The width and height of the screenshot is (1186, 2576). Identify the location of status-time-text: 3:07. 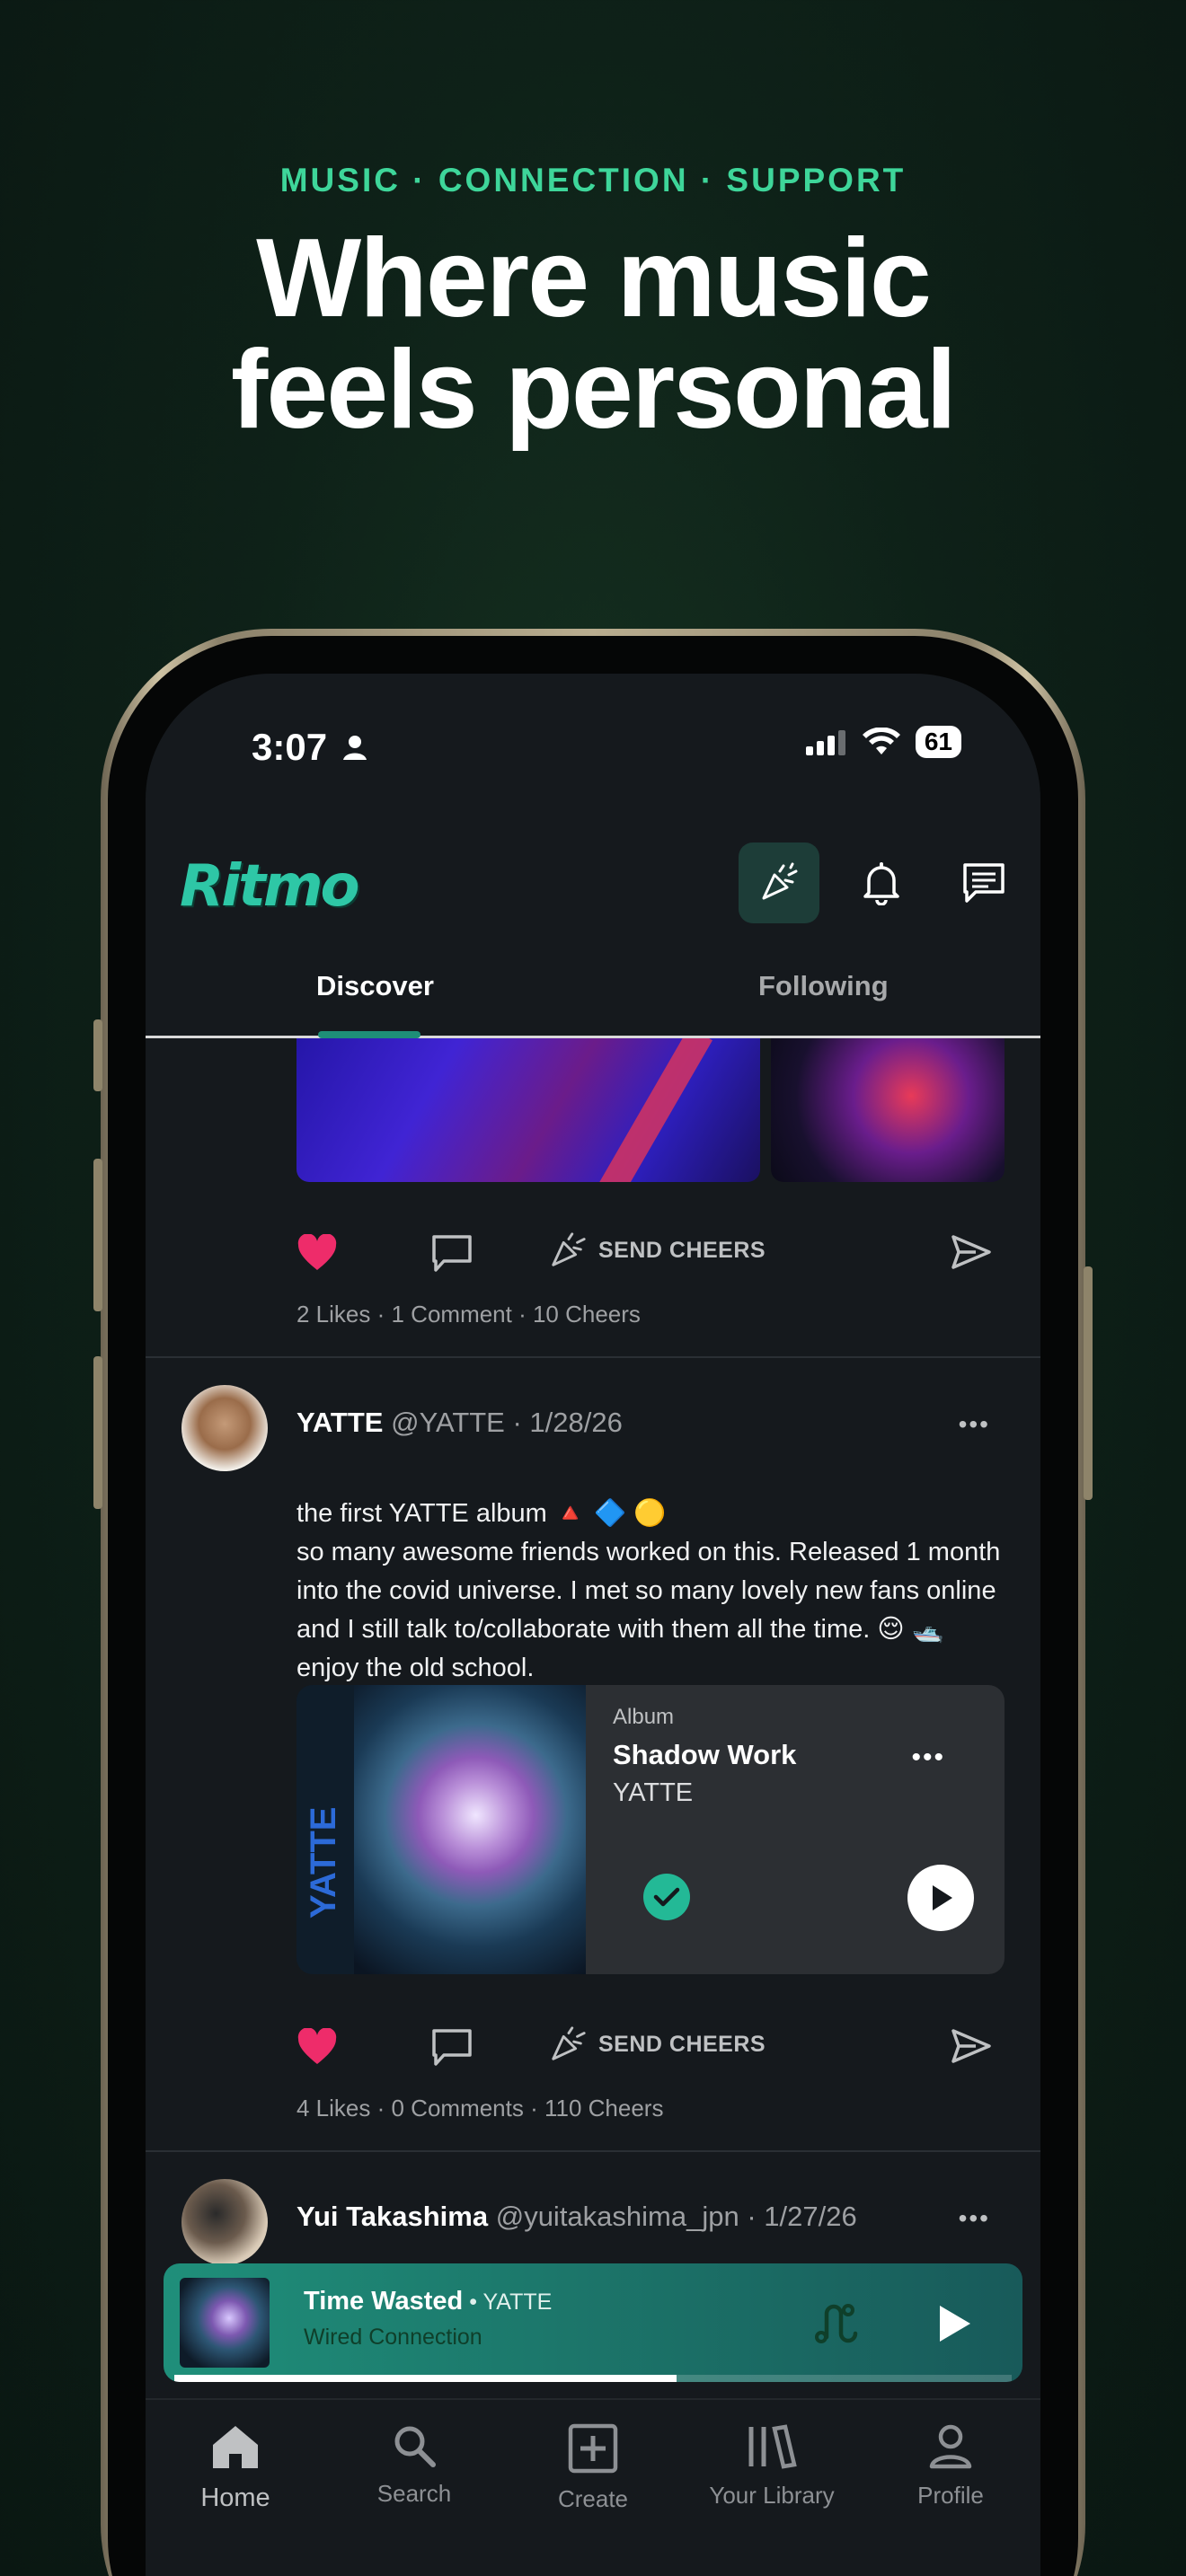
(290, 747).